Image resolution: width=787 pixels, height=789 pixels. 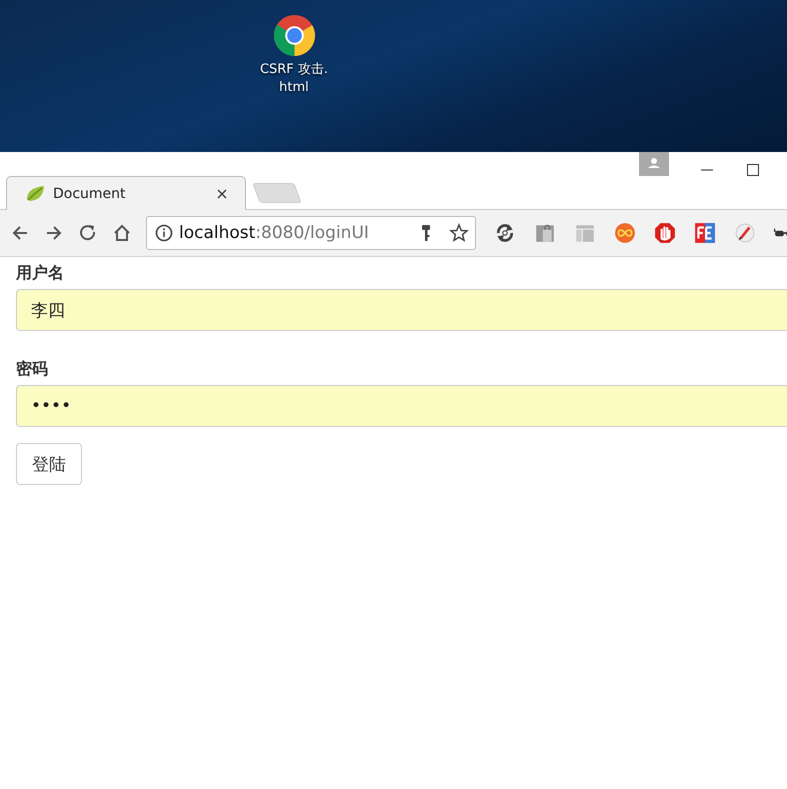 I want to click on close-icon, so click(x=222, y=193).